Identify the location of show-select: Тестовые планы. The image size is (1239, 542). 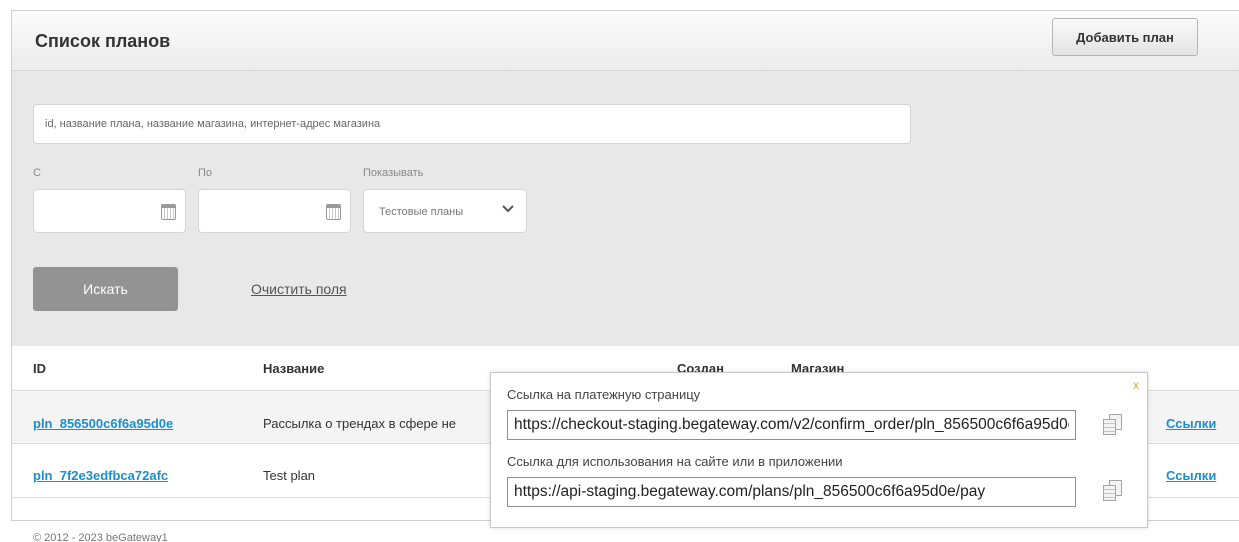
(445, 211).